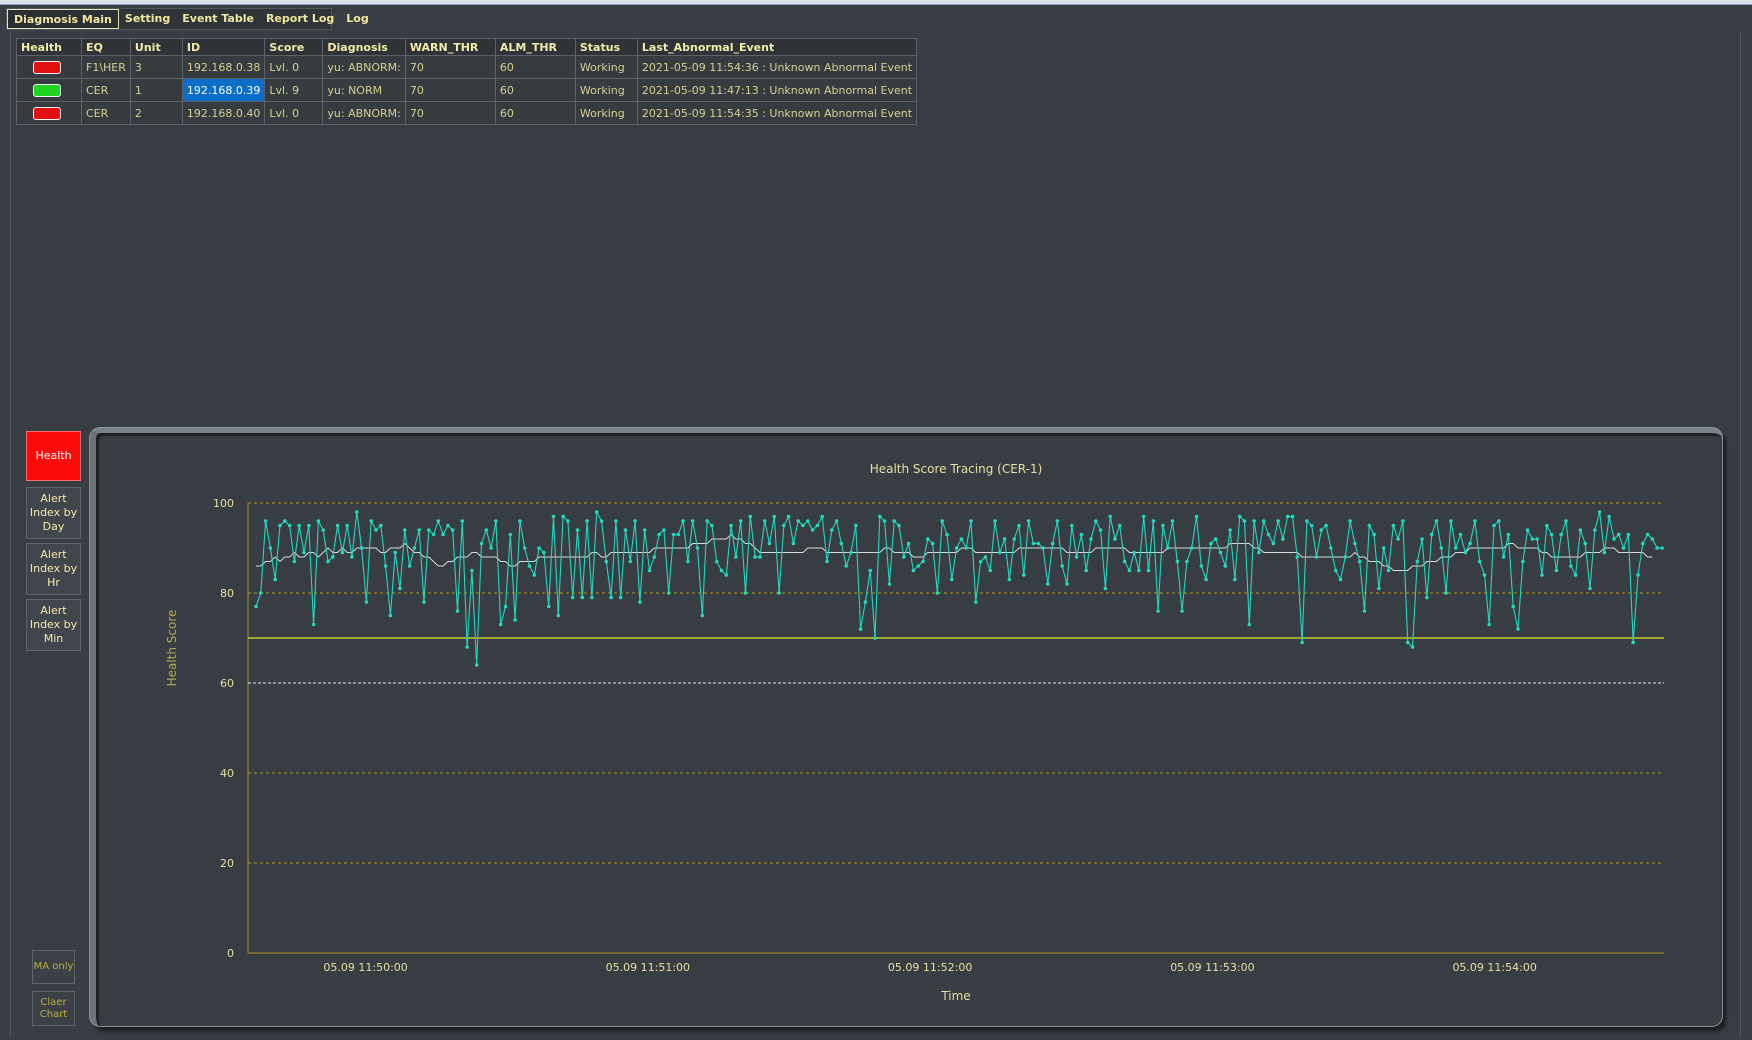 Image resolution: width=1752 pixels, height=1040 pixels. What do you see at coordinates (227, 683) in the screenshot?
I see `y-tick-label: 60` at bounding box center [227, 683].